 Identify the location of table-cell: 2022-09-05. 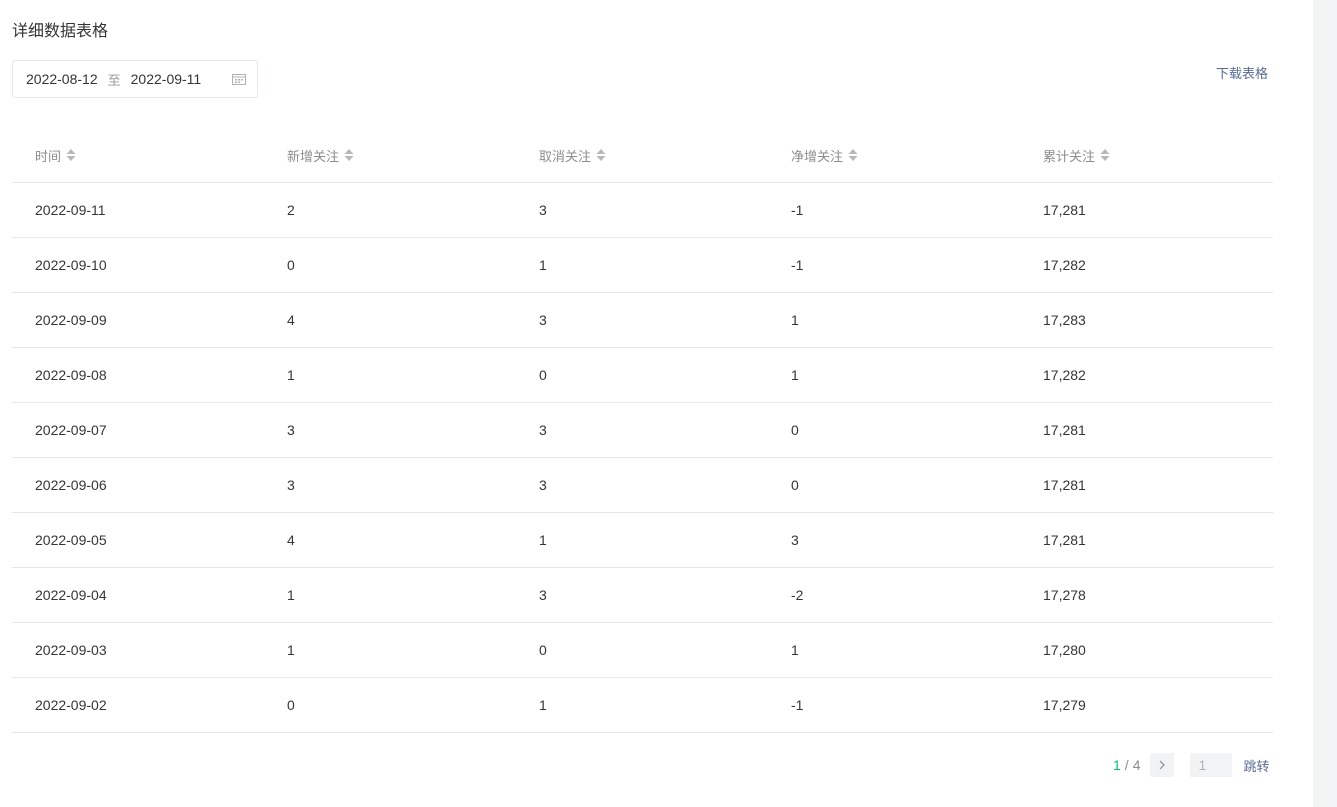
(71, 540).